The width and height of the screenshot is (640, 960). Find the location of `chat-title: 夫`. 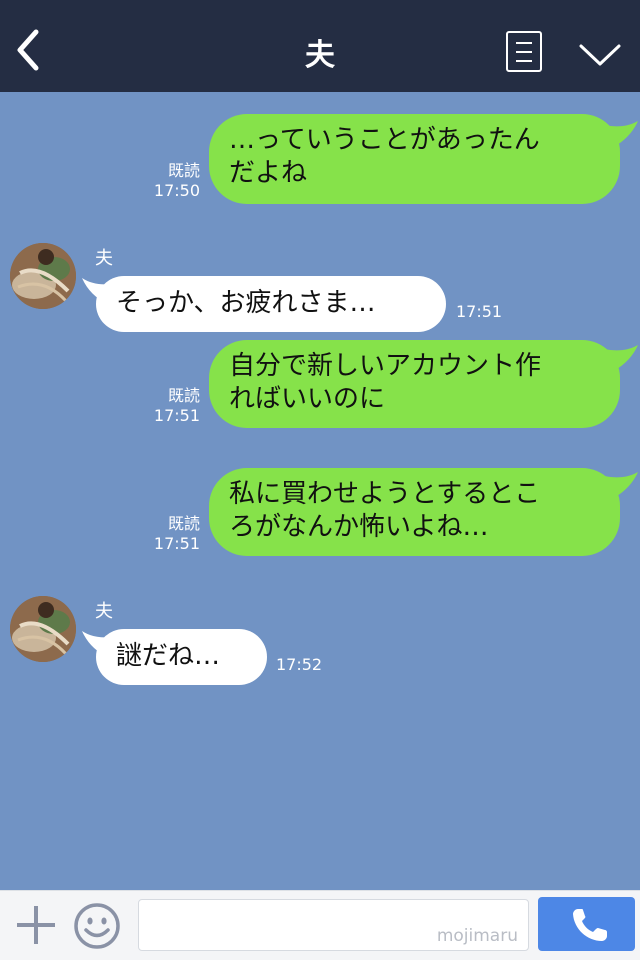

chat-title: 夫 is located at coordinates (320, 55).